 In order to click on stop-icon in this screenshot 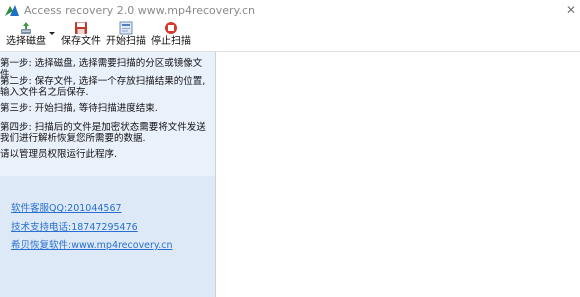, I will do `click(171, 28)`.